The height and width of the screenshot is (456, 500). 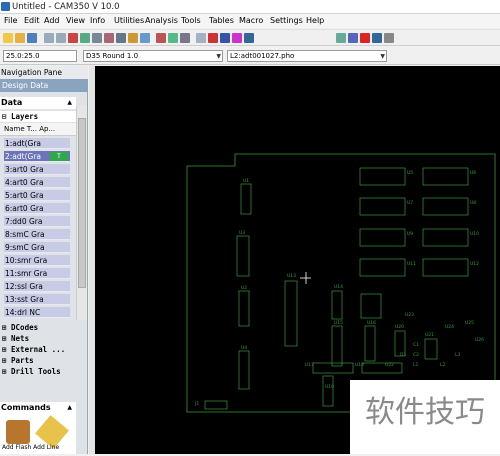 What do you see at coordinates (133, 38) in the screenshot?
I see `pan-icon` at bounding box center [133, 38].